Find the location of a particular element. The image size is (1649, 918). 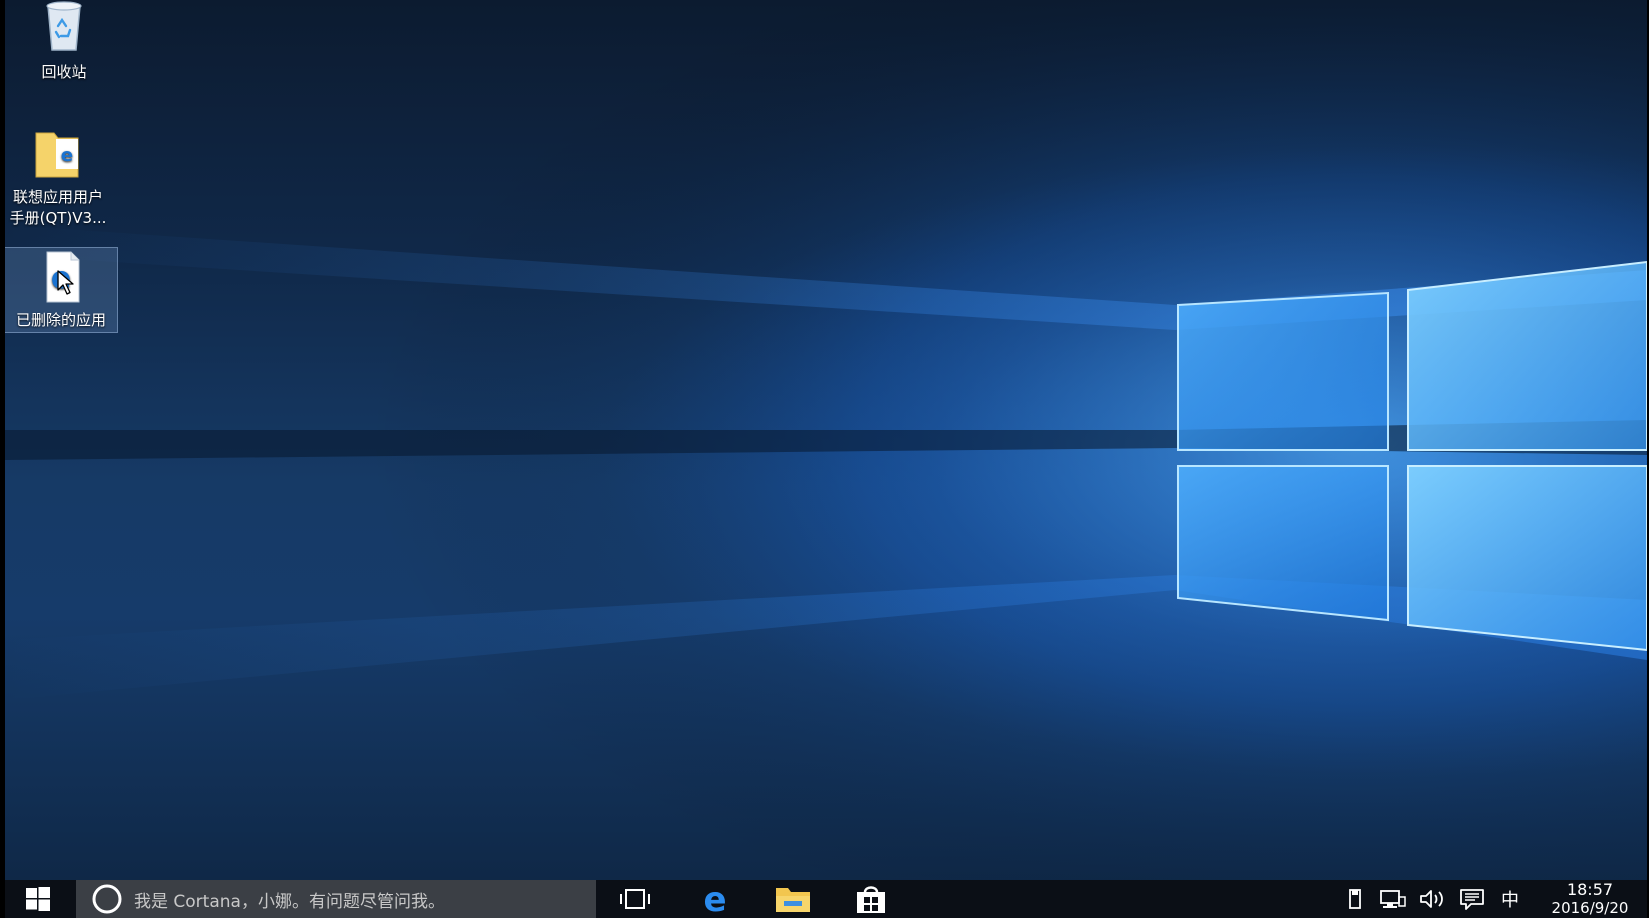

usb-device-tray is located at coordinates (1355, 899).